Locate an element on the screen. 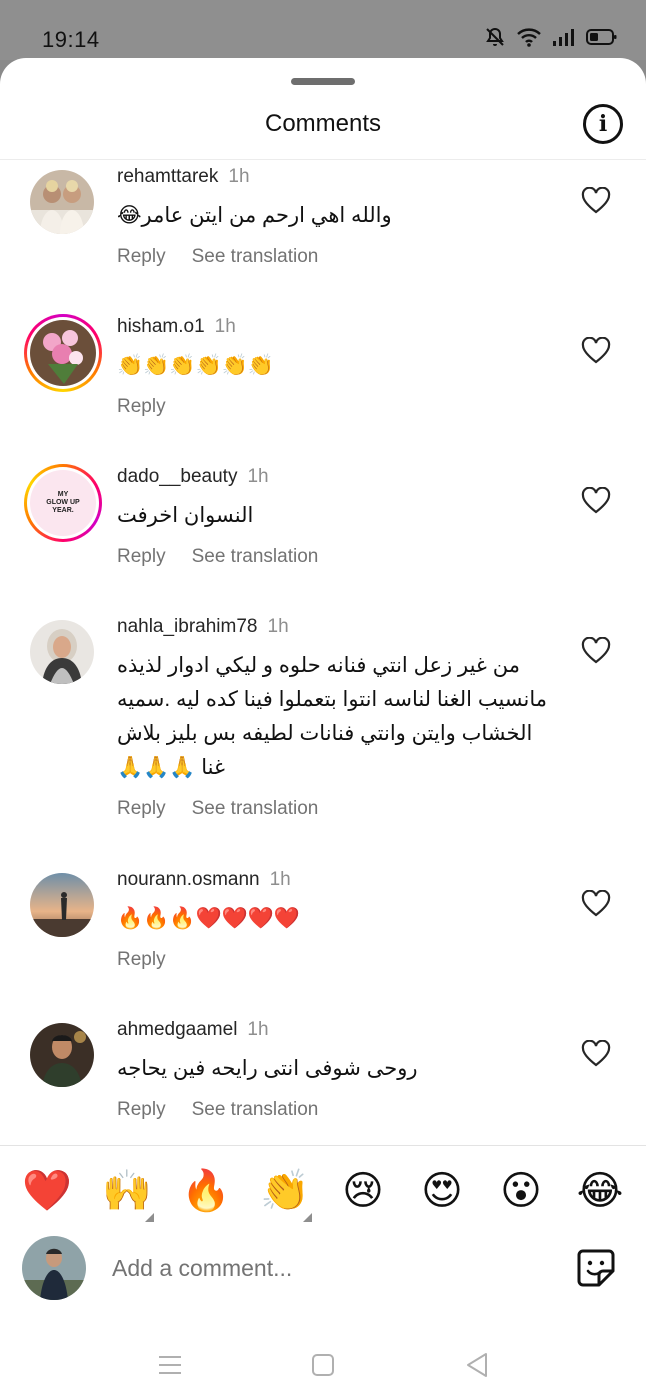 Image resolution: width=646 pixels, height=1400 pixels. emoji-clap-button: 👏 is located at coordinates (286, 1194).